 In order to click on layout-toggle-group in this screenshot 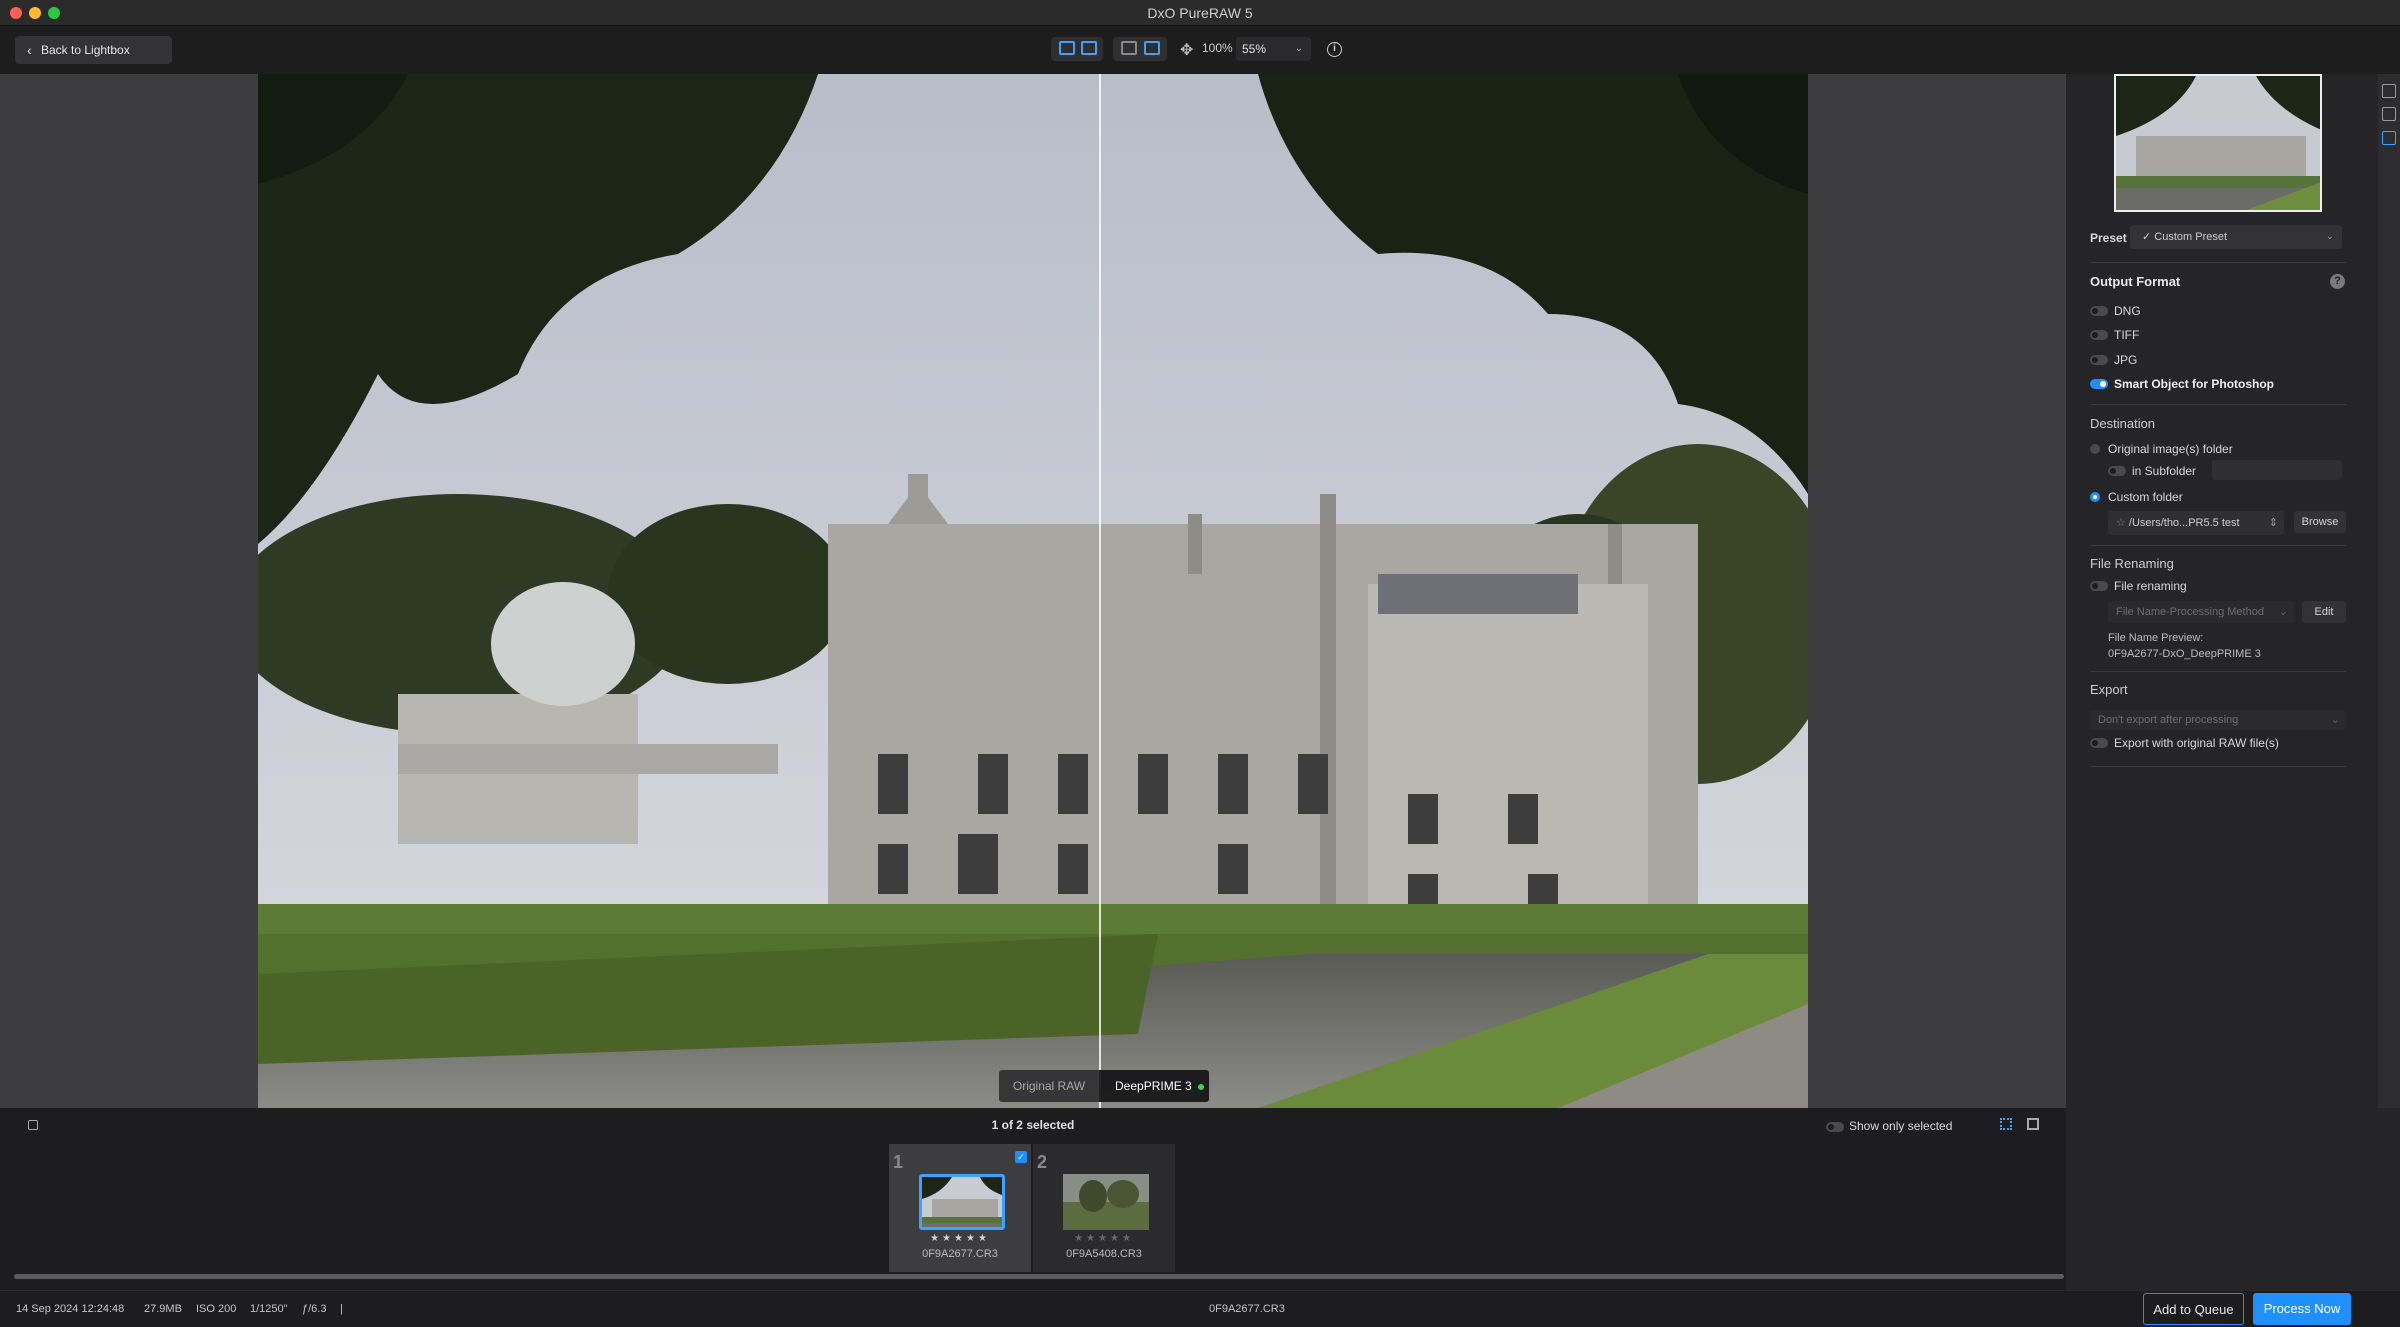, I will do `click(1077, 49)`.